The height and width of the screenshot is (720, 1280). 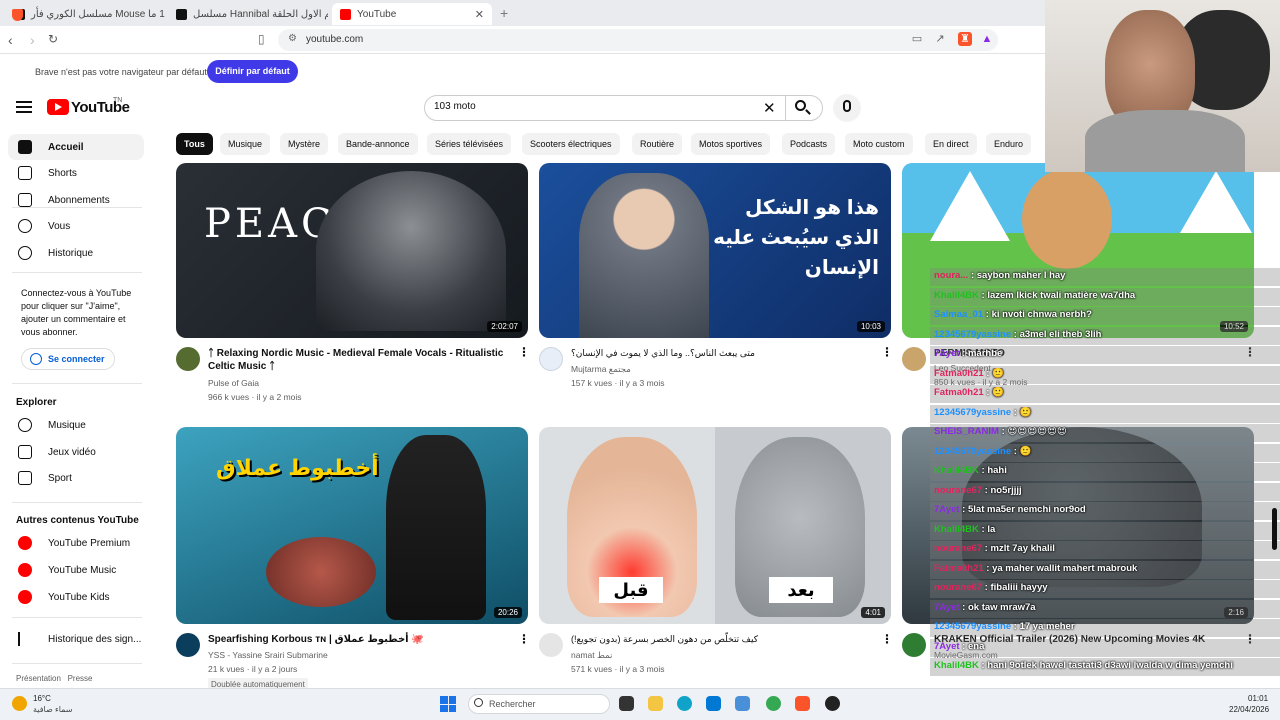 What do you see at coordinates (657, 144) in the screenshot?
I see `chip-routiere: Routière` at bounding box center [657, 144].